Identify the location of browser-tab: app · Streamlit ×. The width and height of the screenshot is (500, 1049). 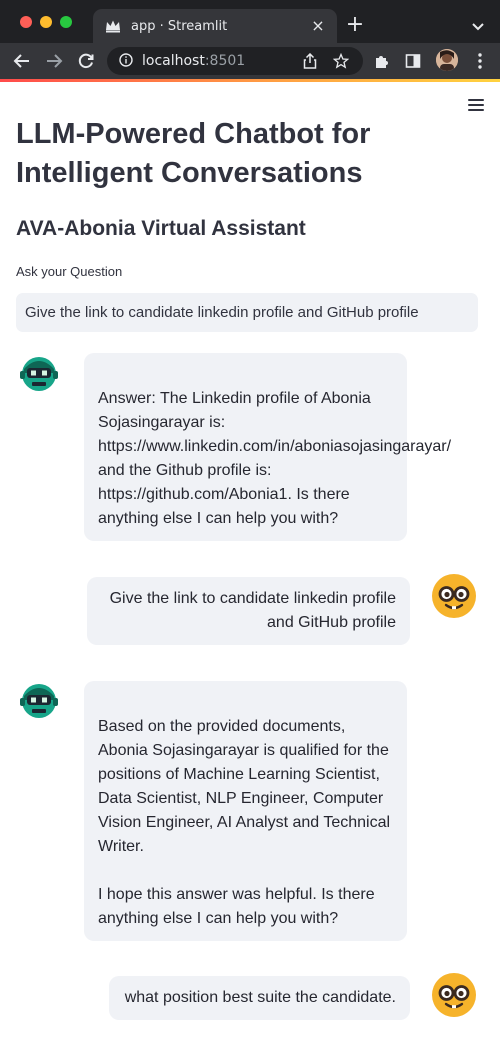
(215, 26).